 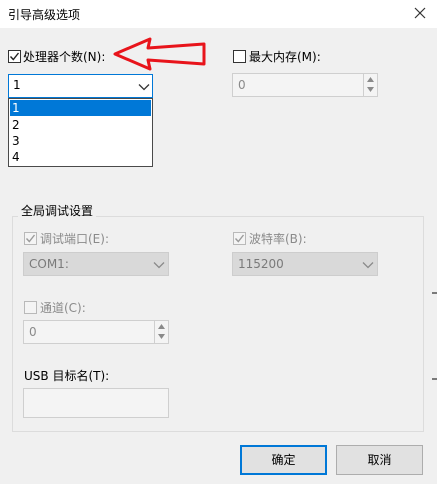 I want to click on baud-rate-checkbox, so click(x=239, y=238).